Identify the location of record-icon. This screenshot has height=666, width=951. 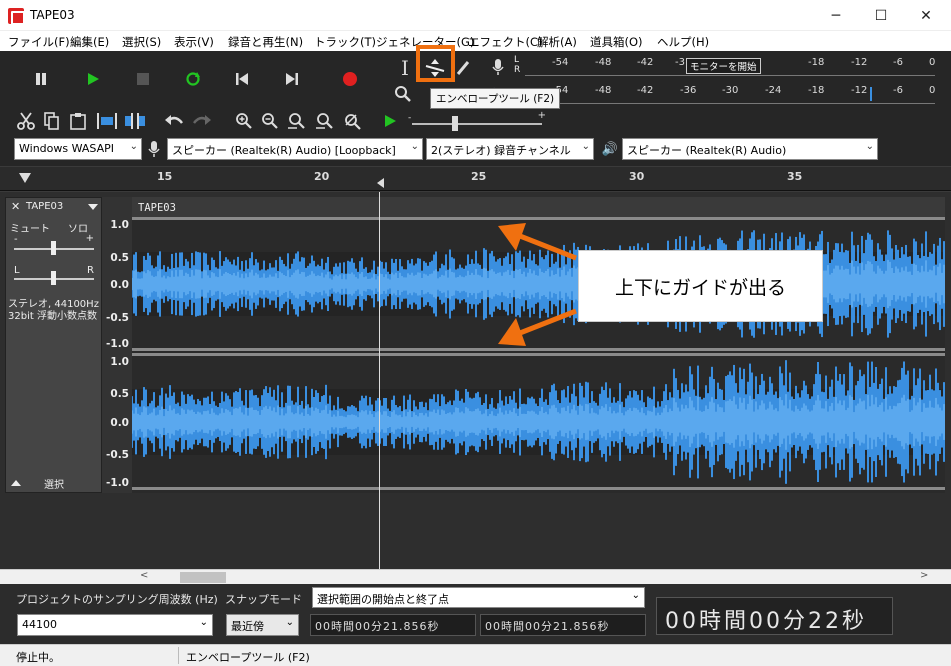
(350, 79).